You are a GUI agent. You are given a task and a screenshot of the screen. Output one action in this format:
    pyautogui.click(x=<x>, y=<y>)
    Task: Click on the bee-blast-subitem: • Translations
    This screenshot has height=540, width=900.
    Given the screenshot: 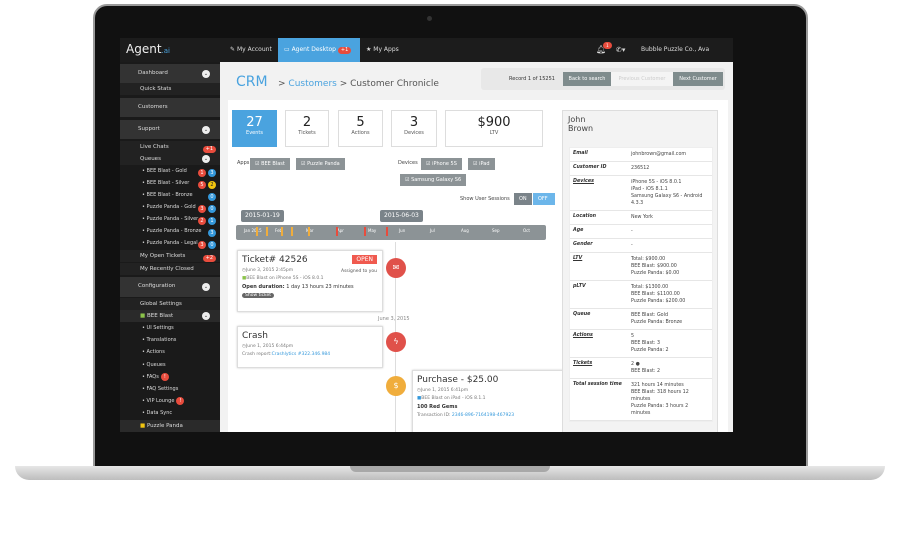 What is the action you would take?
    pyautogui.click(x=170, y=340)
    